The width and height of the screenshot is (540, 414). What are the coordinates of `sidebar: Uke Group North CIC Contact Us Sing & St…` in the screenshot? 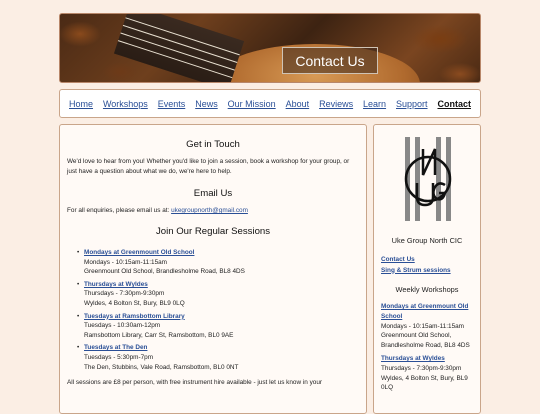 It's located at (427, 269).